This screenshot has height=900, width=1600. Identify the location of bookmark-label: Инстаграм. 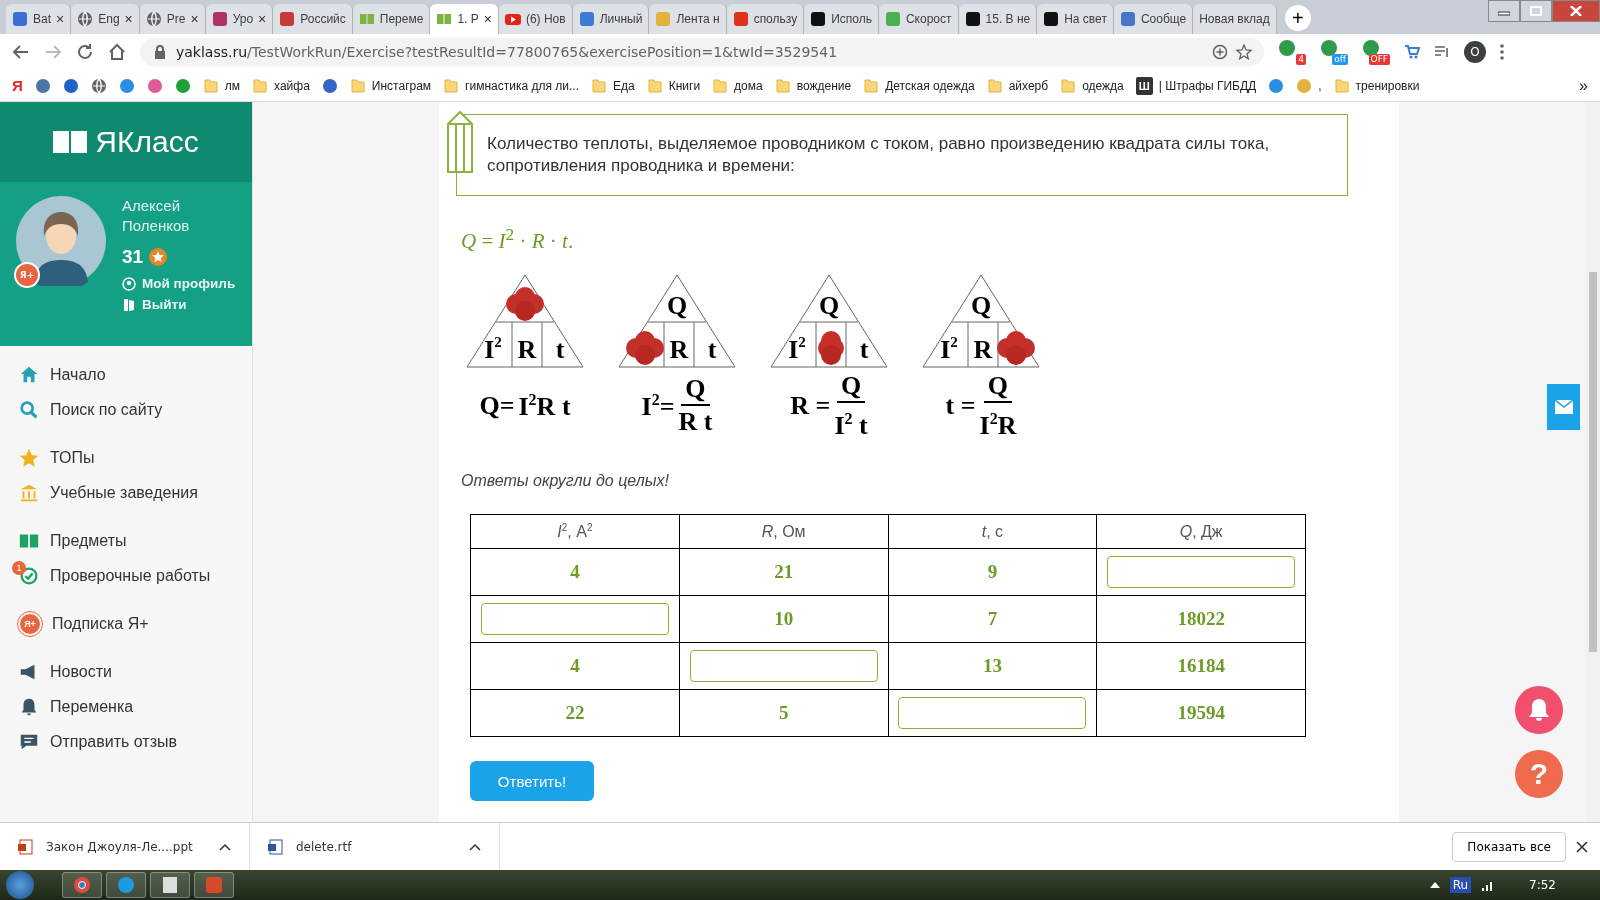
(401, 85).